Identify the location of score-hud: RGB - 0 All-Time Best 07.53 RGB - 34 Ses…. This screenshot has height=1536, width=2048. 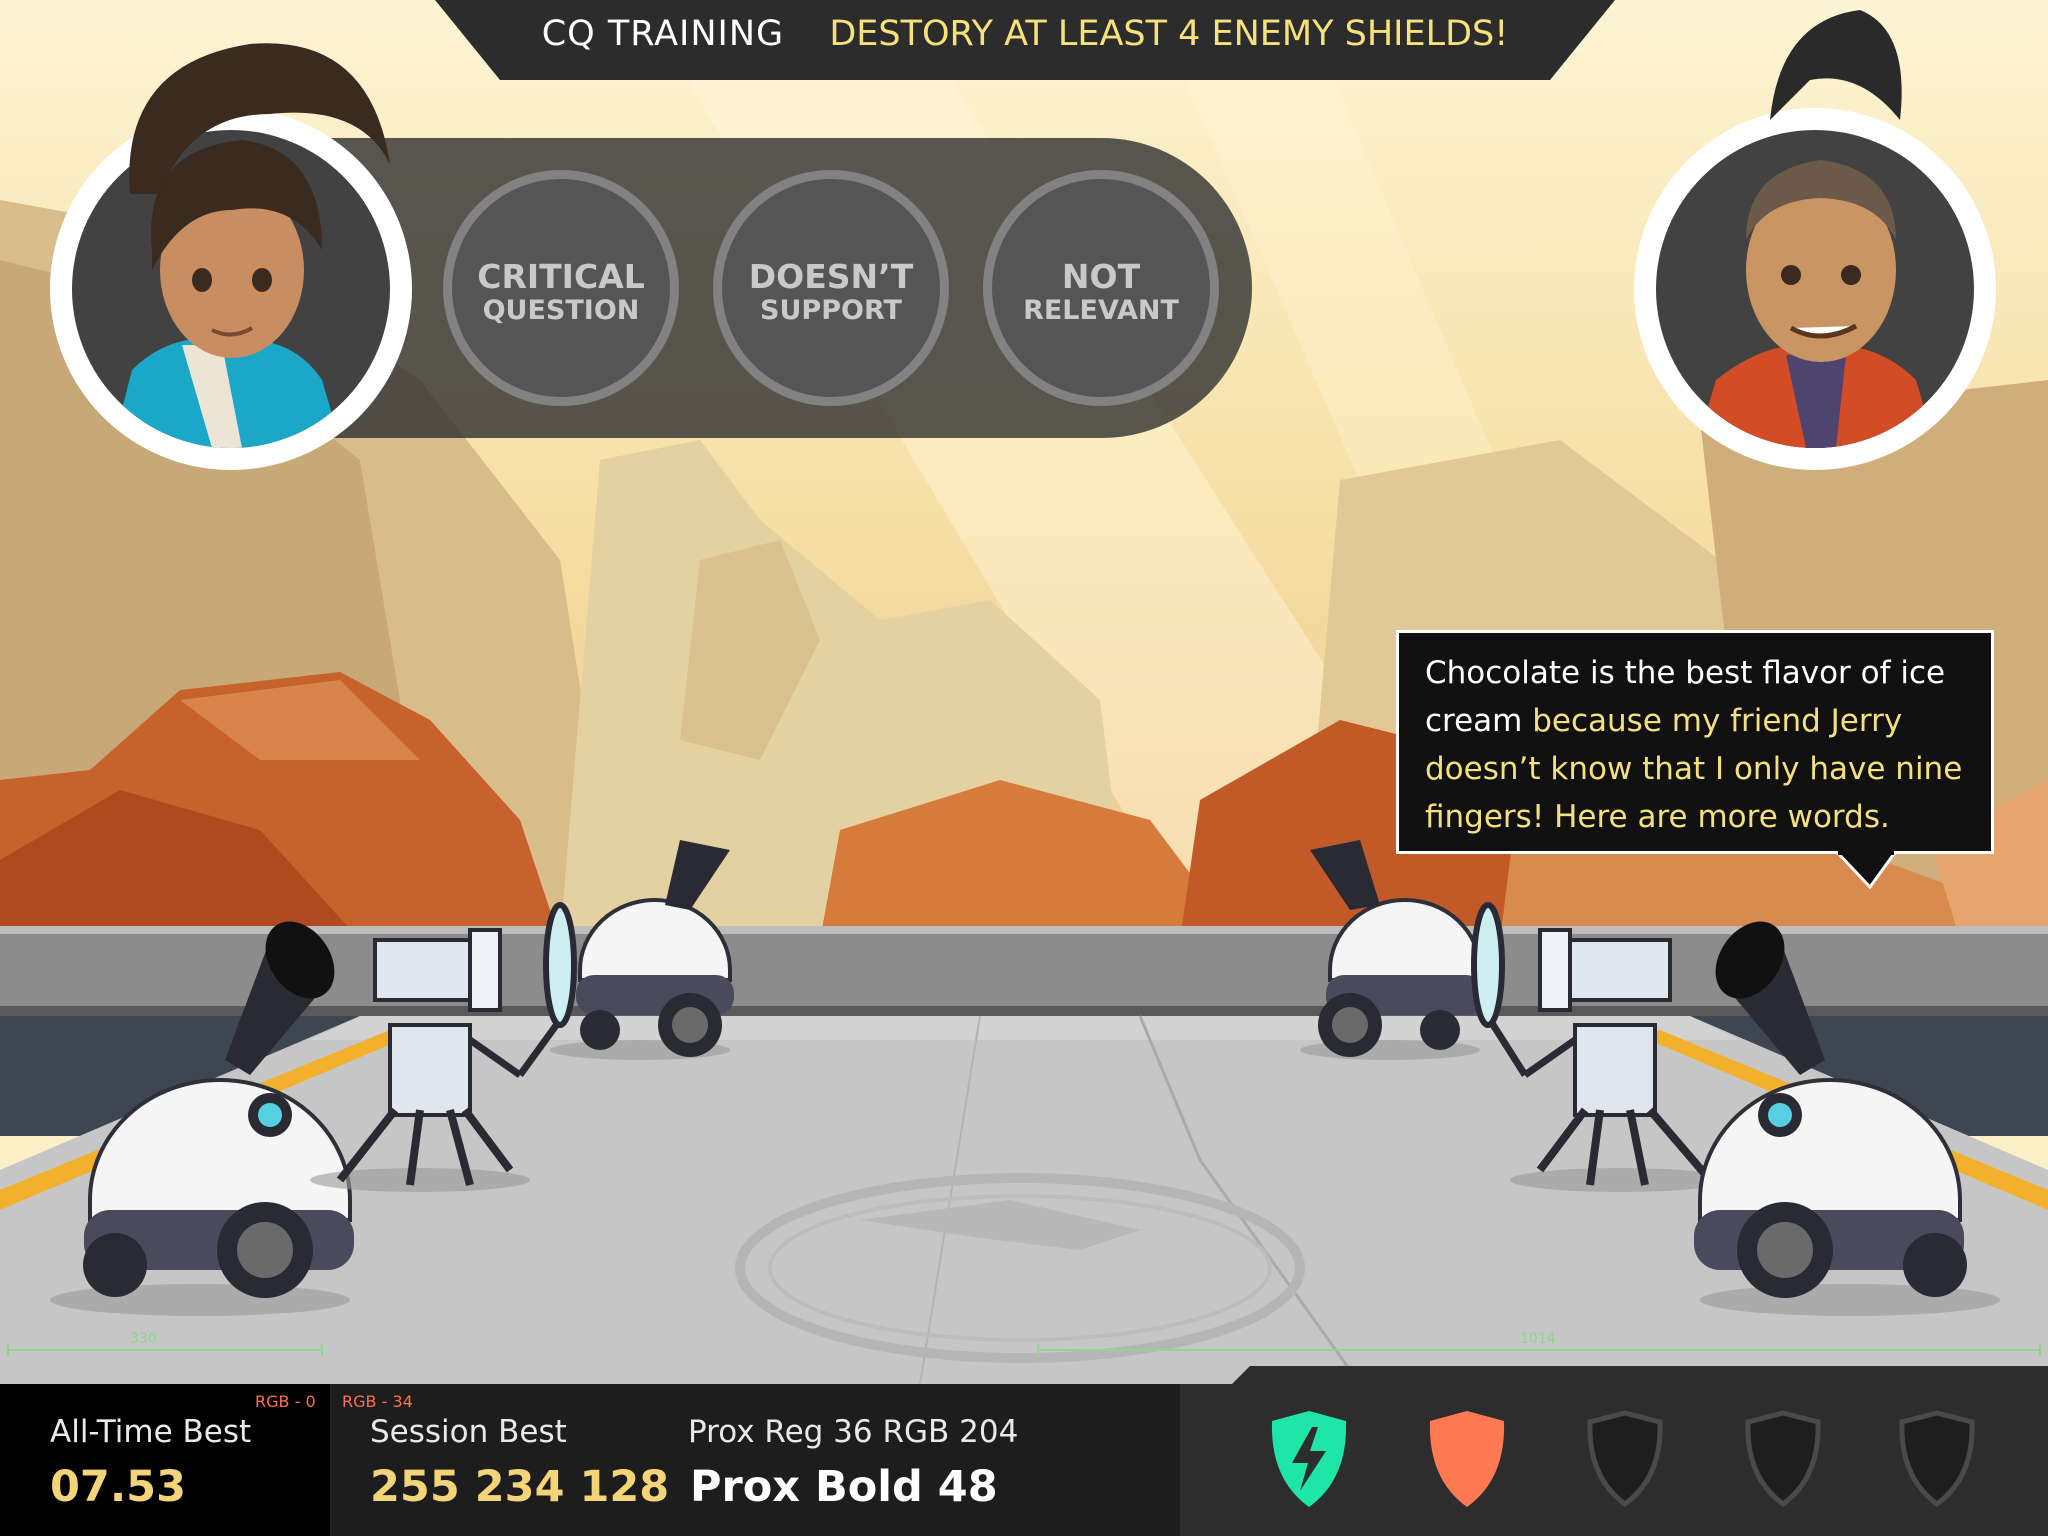
(1024, 1451).